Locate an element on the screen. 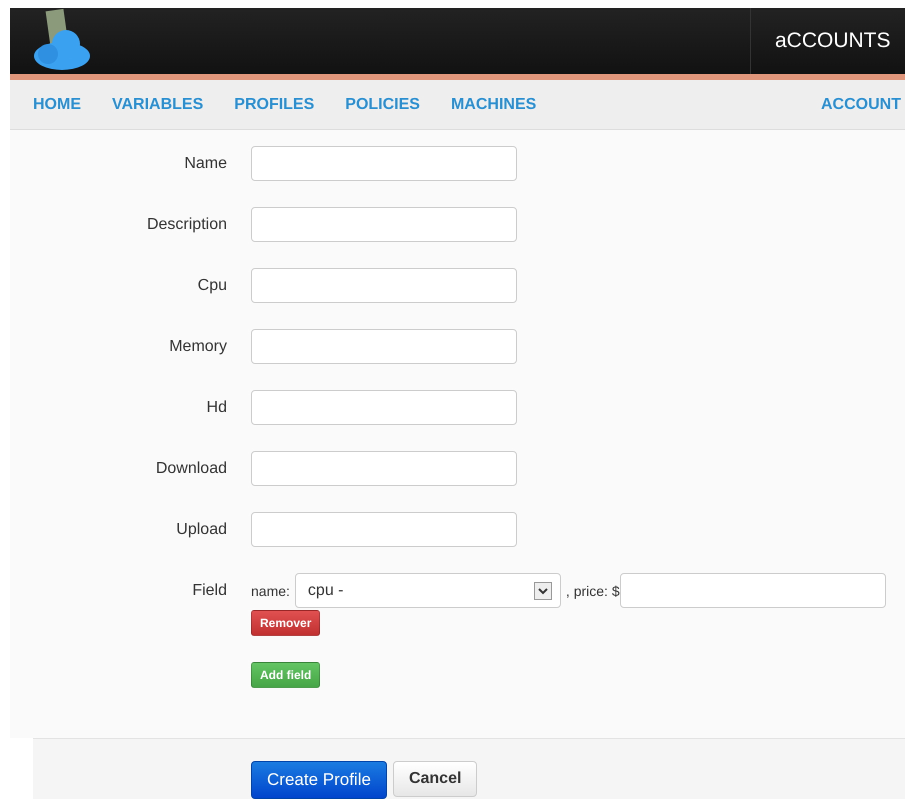  remove-button: Remover is located at coordinates (285, 623).